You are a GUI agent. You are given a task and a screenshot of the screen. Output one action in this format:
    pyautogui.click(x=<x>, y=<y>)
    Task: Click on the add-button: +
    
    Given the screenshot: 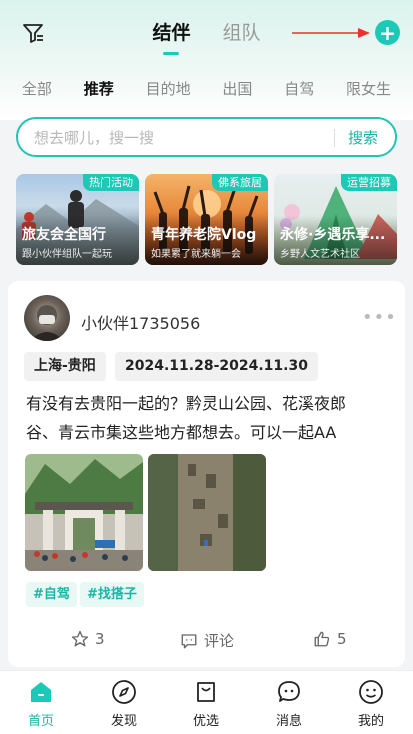 What is the action you would take?
    pyautogui.click(x=387, y=32)
    